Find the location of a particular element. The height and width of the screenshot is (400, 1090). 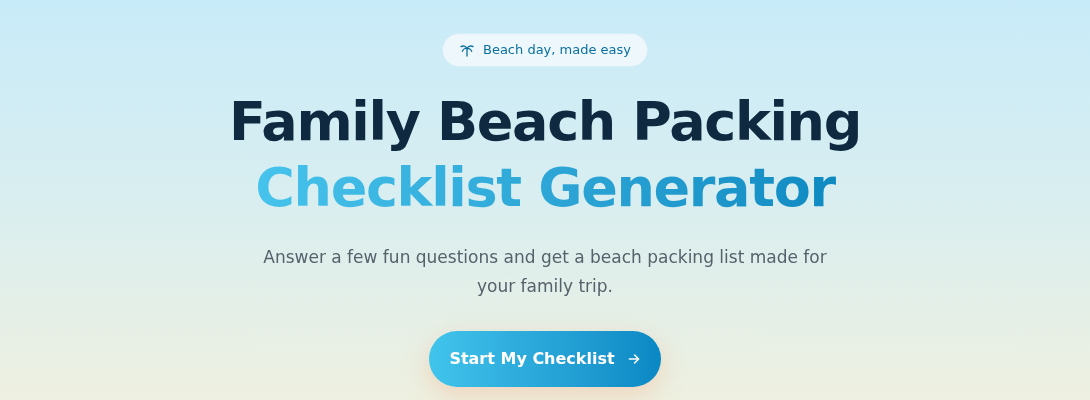

subtitle-text: Answer a few fun questions and get a beach packing list made for your family trip. is located at coordinates (545, 272).